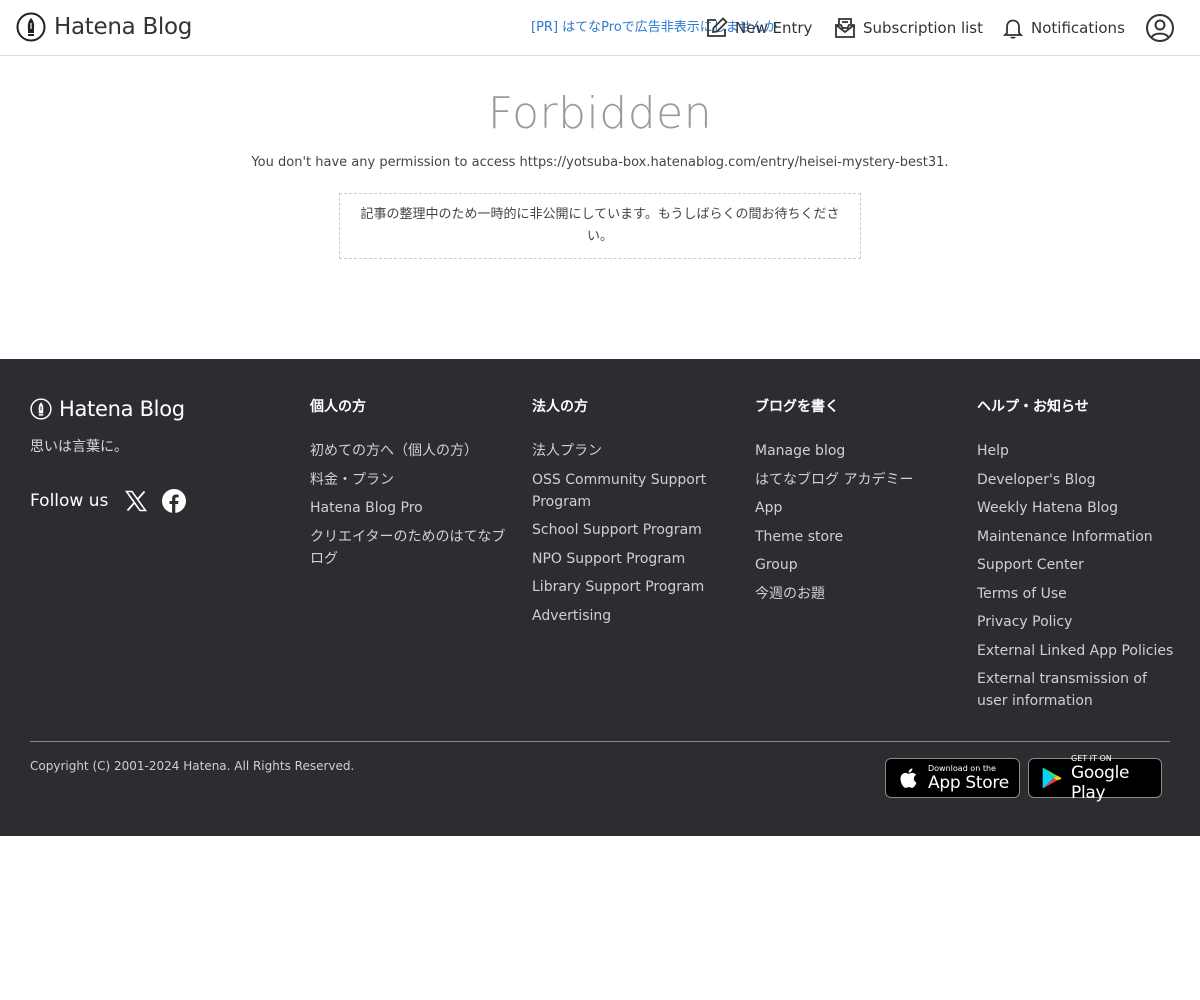  Describe the element at coordinates (123, 27) in the screenshot. I see `logo-text: Hatena Blog` at that location.